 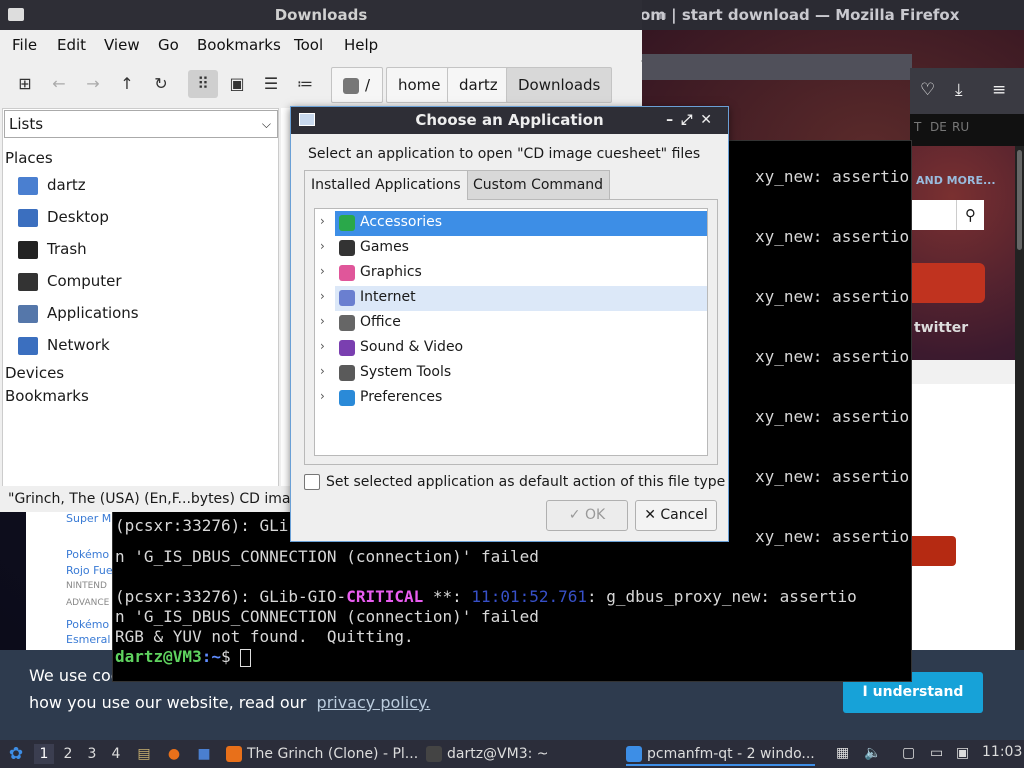 I want to click on start-menu-icon: ✿, so click(x=16, y=754).